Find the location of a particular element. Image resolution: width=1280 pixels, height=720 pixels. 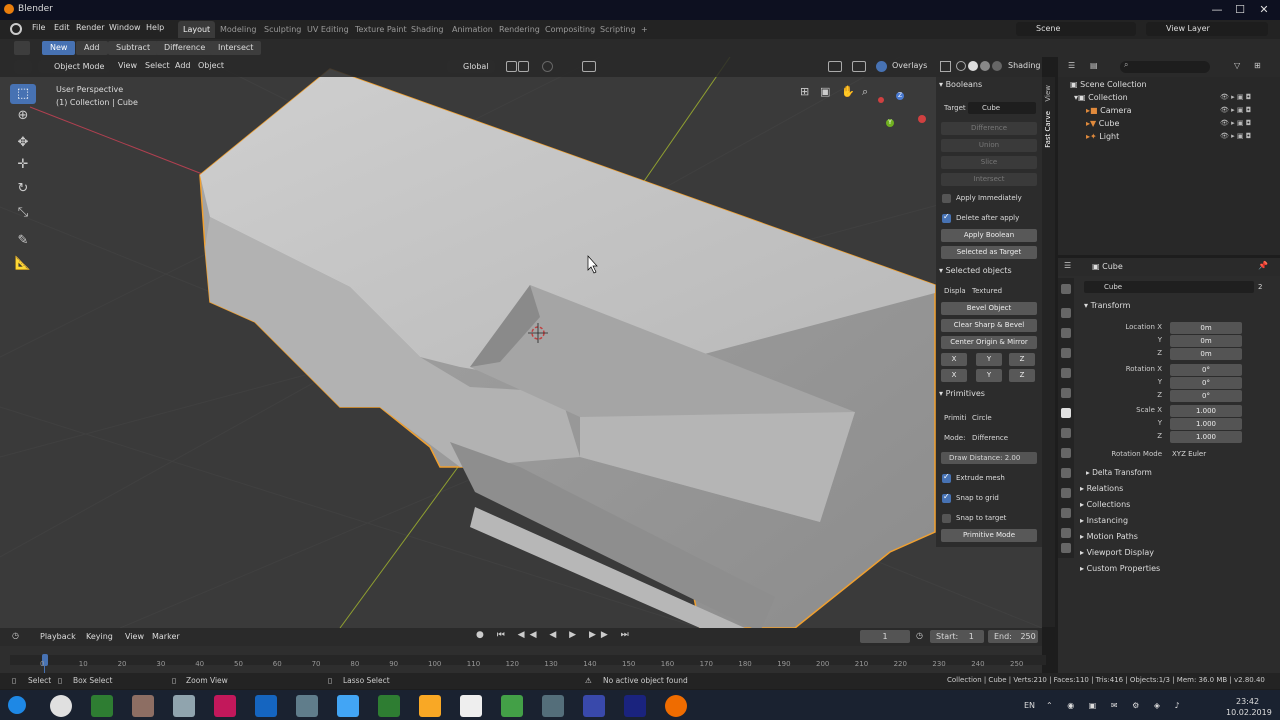

gizmo-x-neg-axis is located at coordinates (922, 119).